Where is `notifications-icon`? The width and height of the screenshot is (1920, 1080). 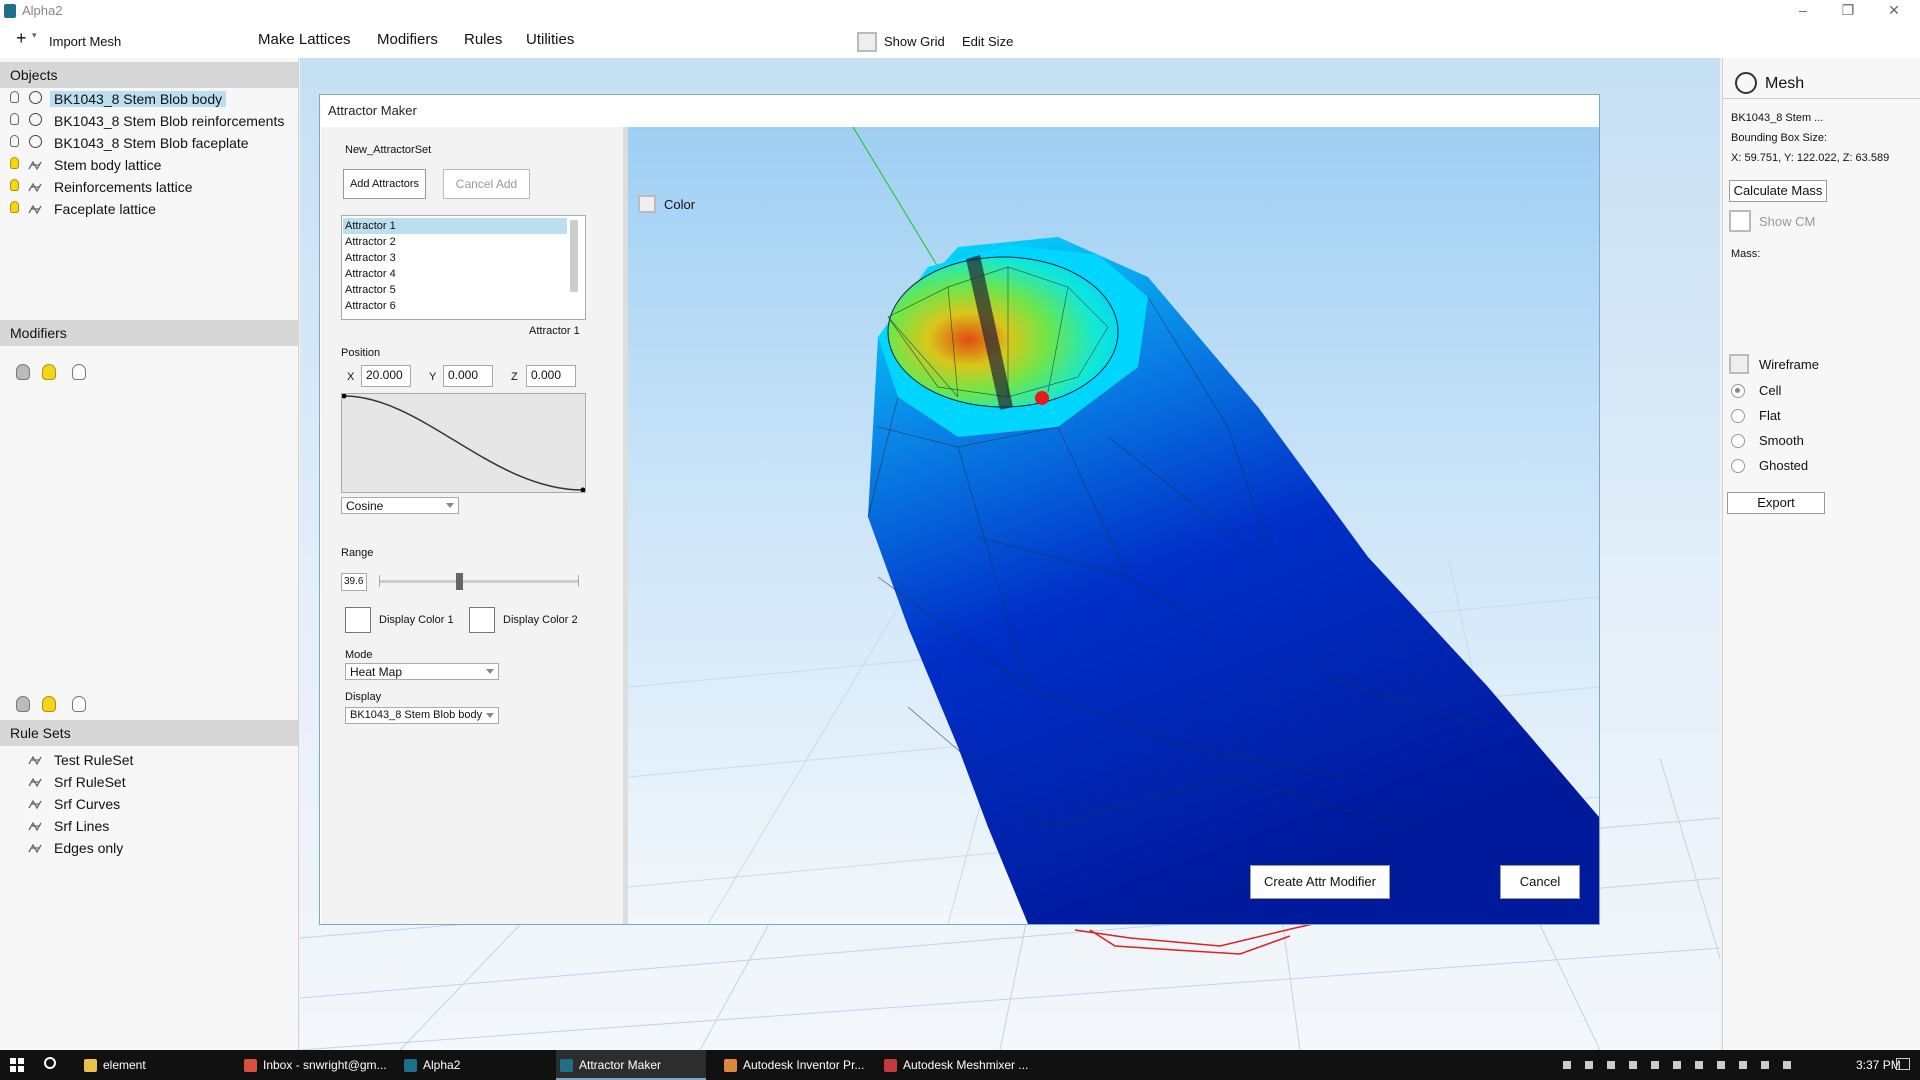
notifications-icon is located at coordinates (1903, 1064).